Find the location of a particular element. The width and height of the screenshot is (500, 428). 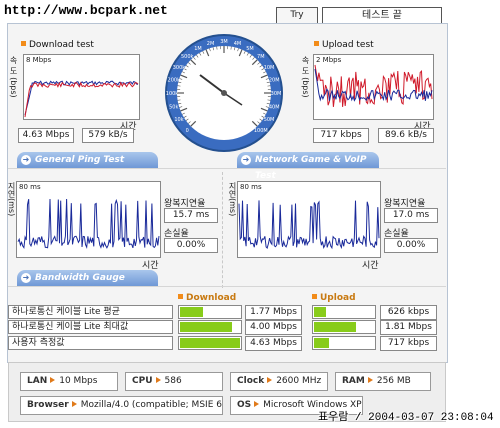

gauge-scale-label: 40M is located at coordinates (274, 107).